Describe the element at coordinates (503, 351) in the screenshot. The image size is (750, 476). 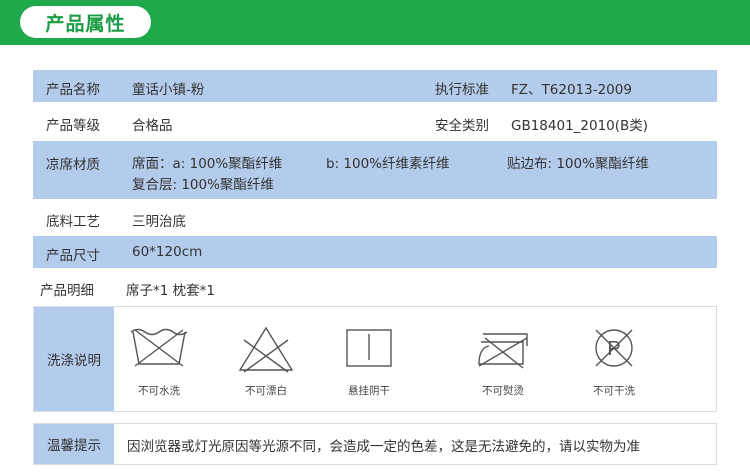
I see `no-iron-icon` at that location.